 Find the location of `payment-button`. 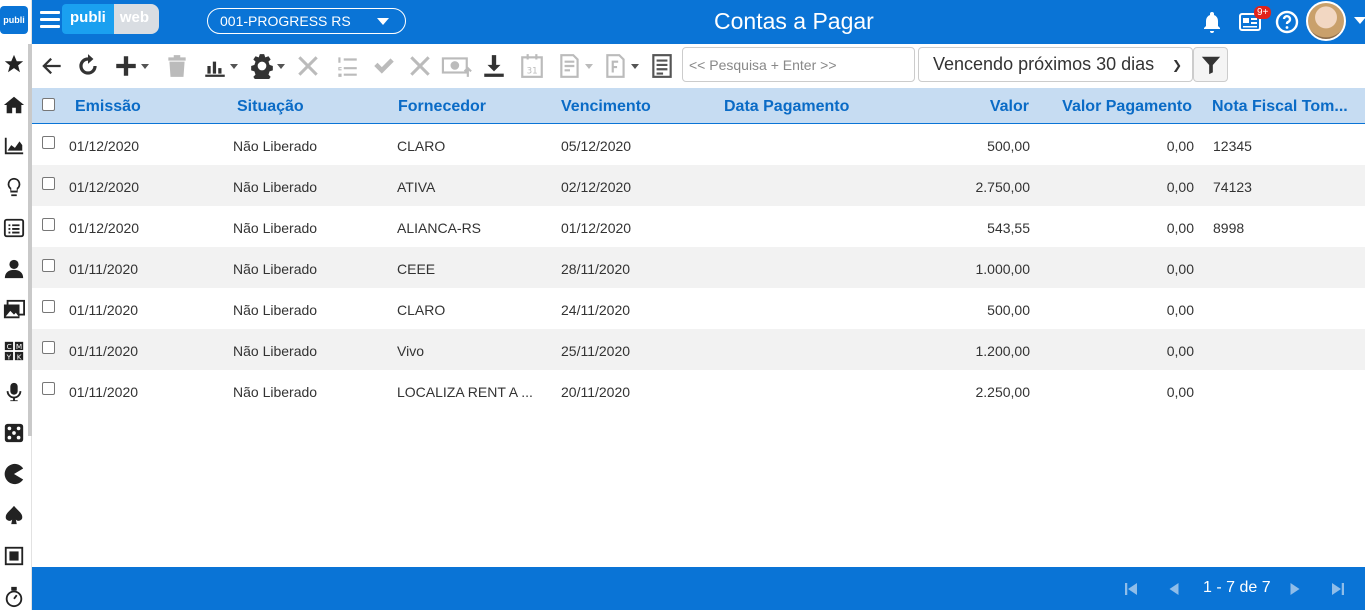

payment-button is located at coordinates (457, 66).